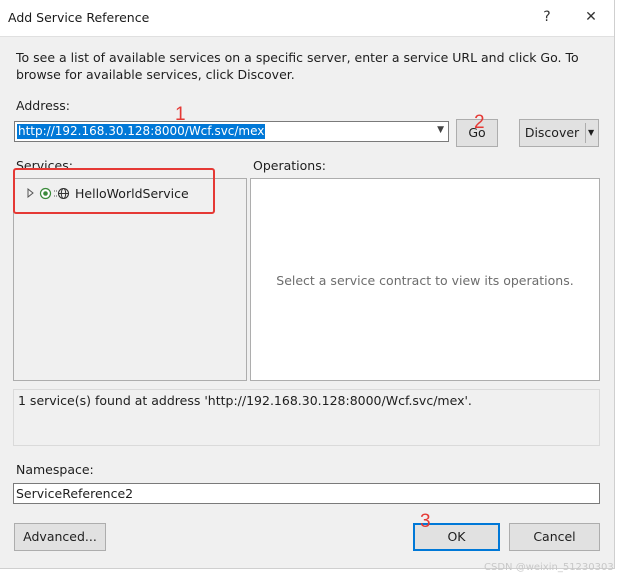  What do you see at coordinates (43, 105) in the screenshot?
I see `address-label: Address:` at bounding box center [43, 105].